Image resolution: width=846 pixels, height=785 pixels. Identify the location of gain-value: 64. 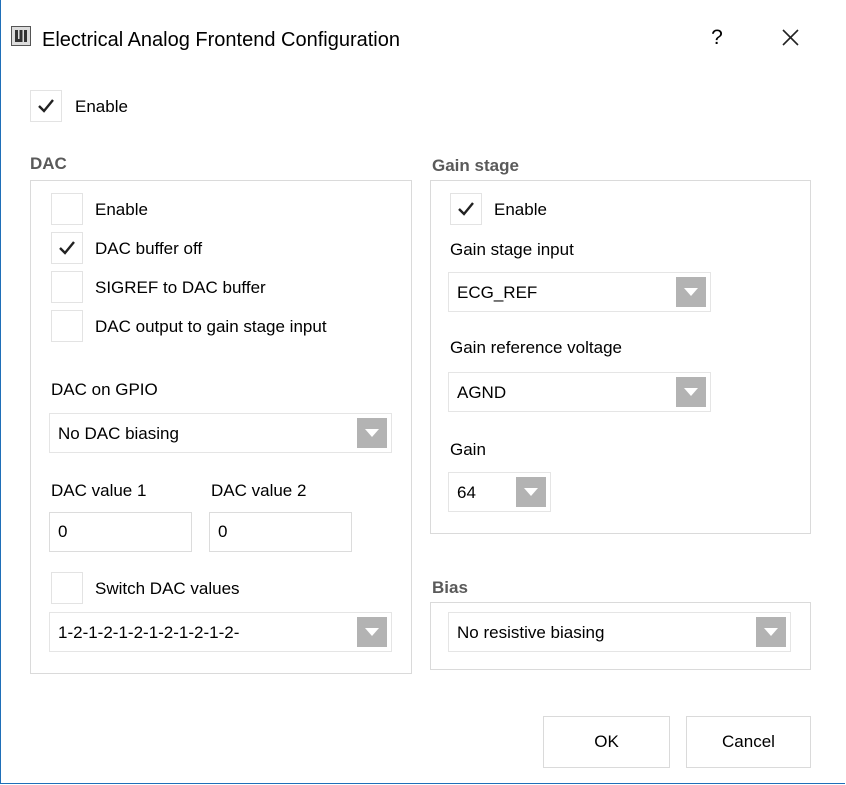
(466, 492).